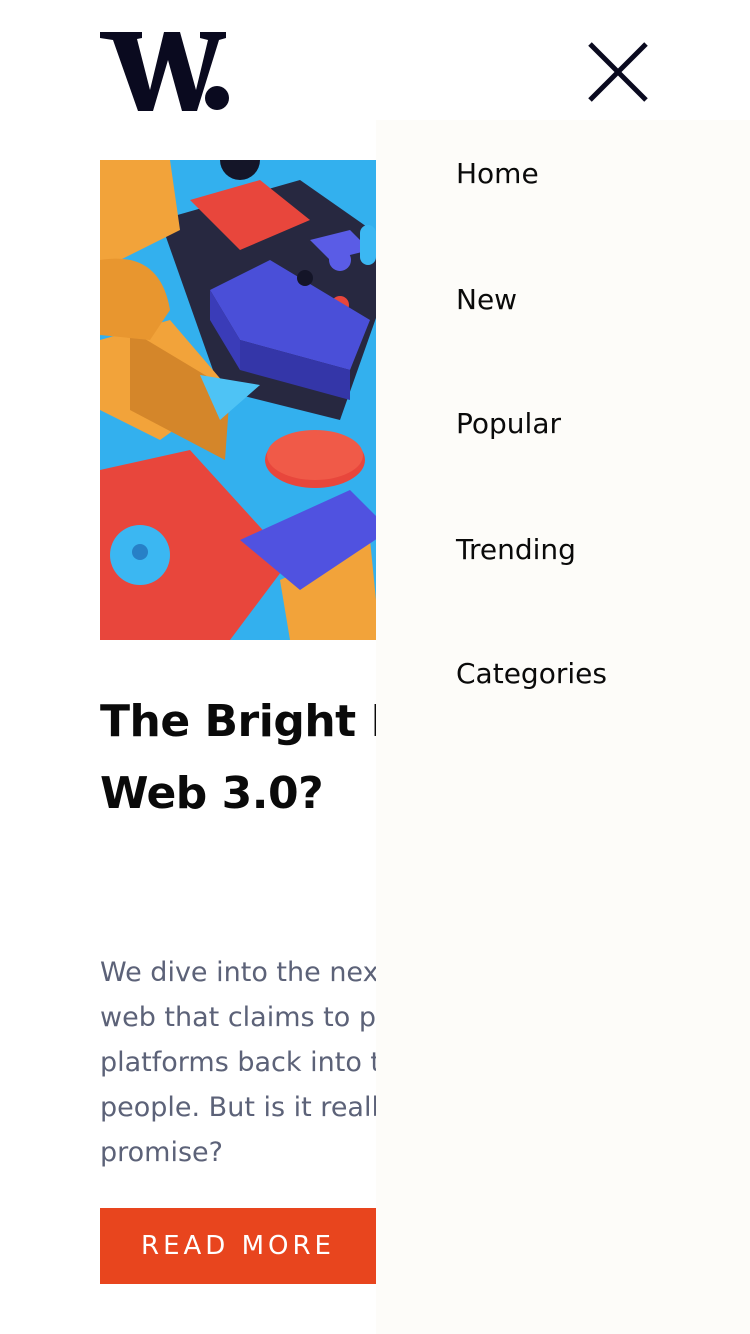 This screenshot has height=1334, width=750. I want to click on nav-item-categories: Categories, so click(531, 674).